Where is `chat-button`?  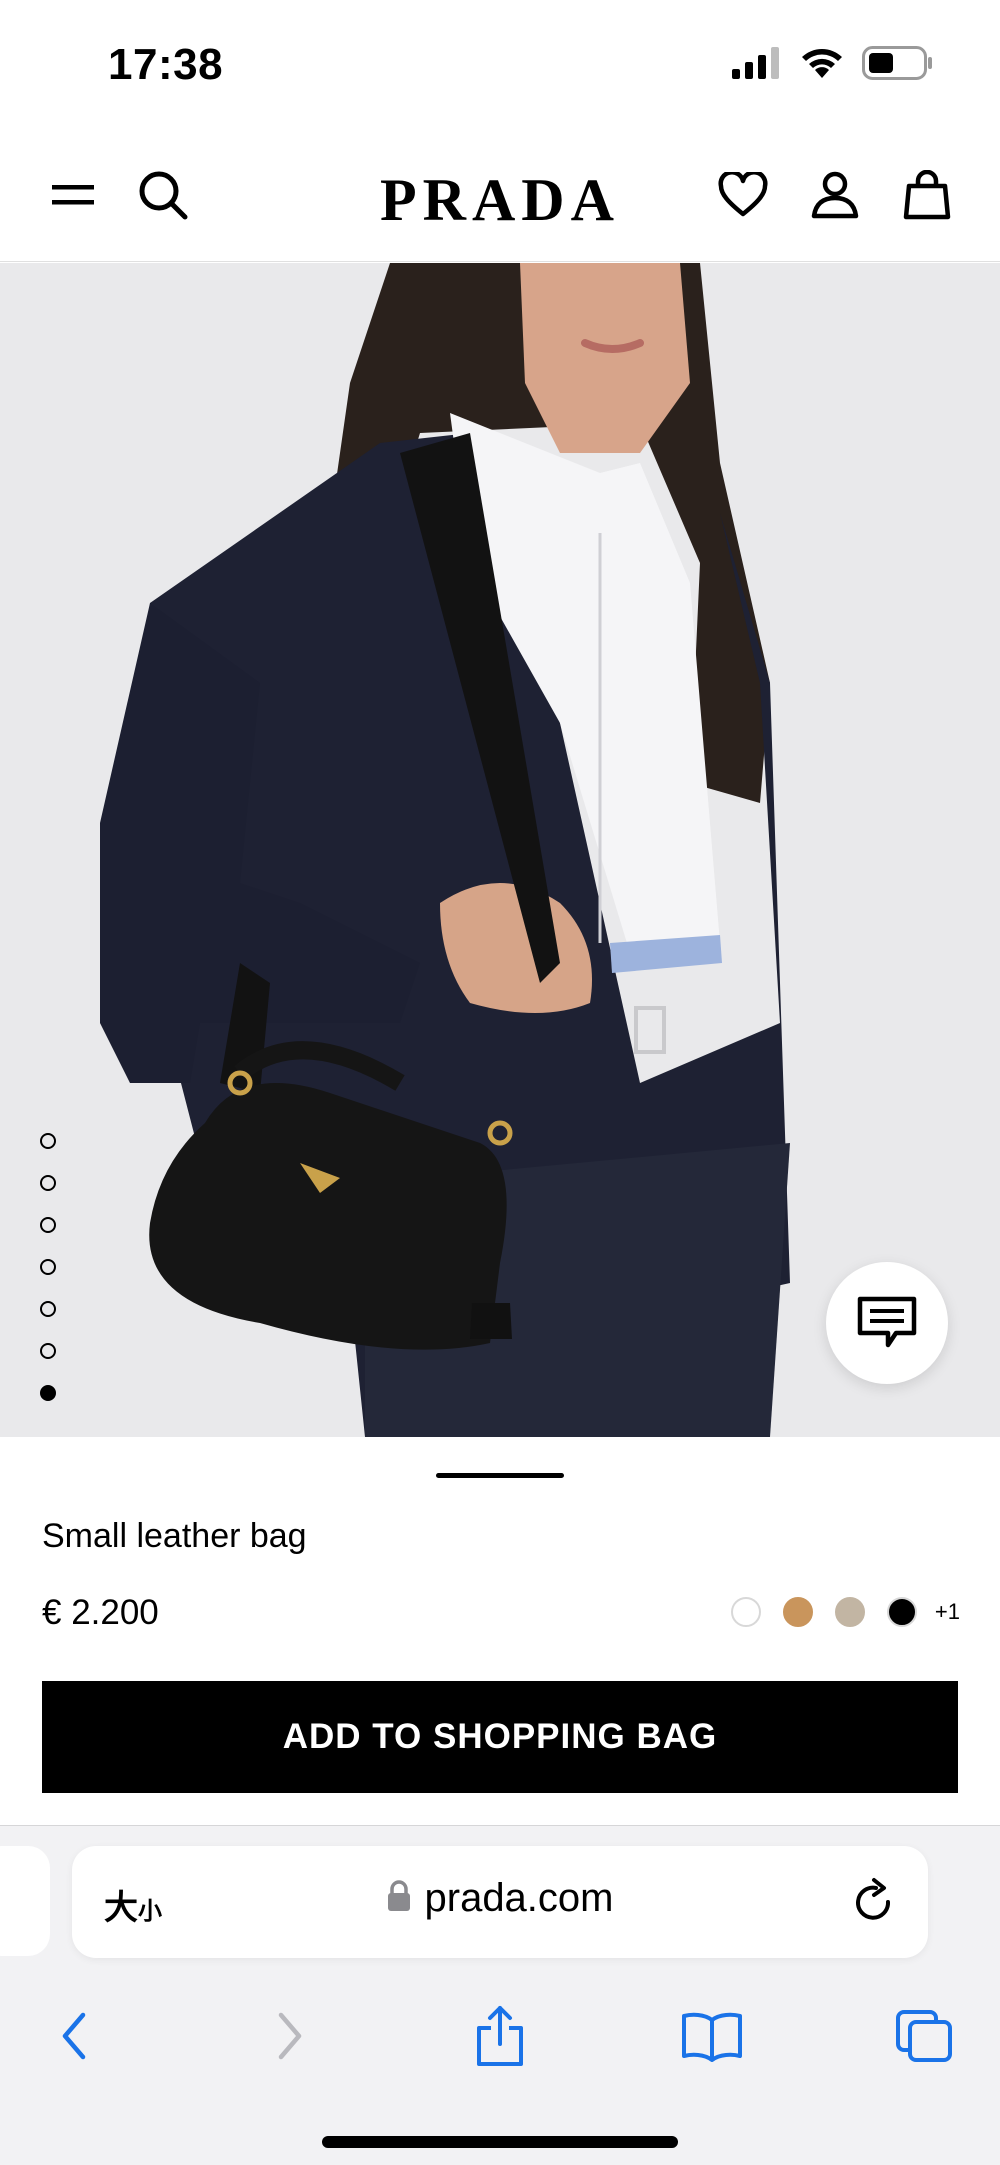 chat-button is located at coordinates (887, 1323).